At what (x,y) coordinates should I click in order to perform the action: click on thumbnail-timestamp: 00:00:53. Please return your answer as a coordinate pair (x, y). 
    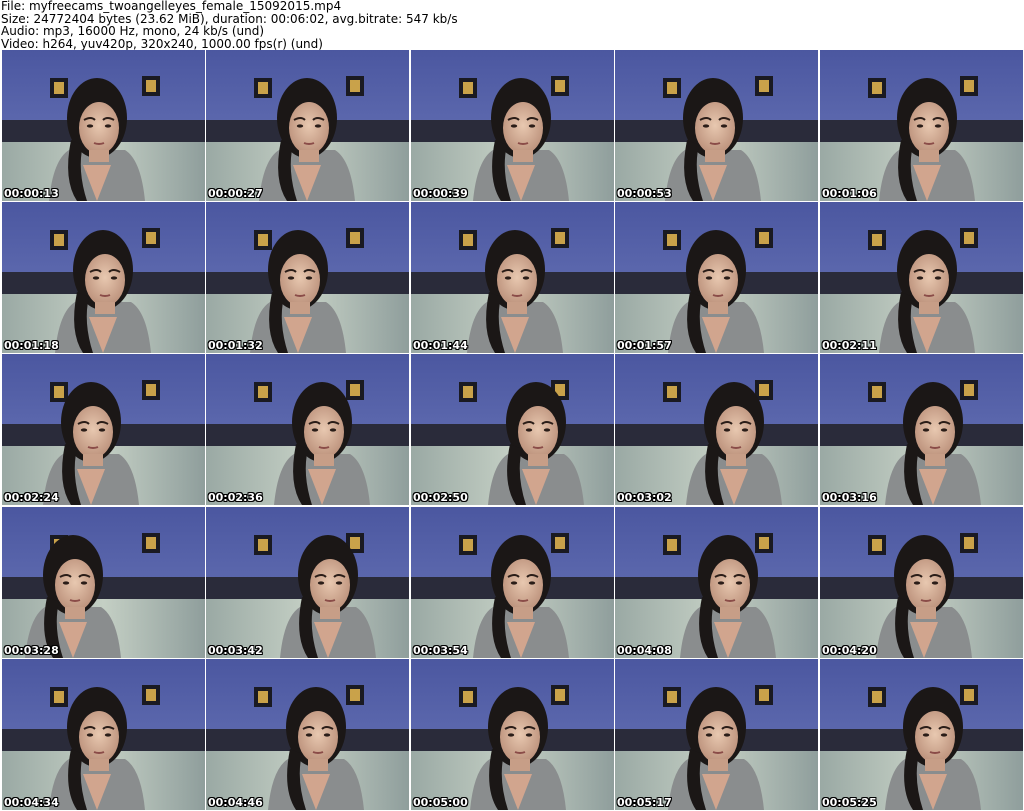
    Looking at the image, I should click on (644, 193).